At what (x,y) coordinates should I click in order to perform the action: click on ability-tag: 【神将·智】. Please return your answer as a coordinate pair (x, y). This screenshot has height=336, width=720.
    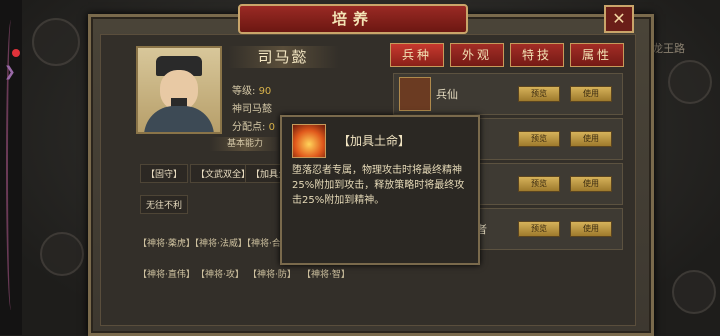
    Looking at the image, I should click on (326, 275).